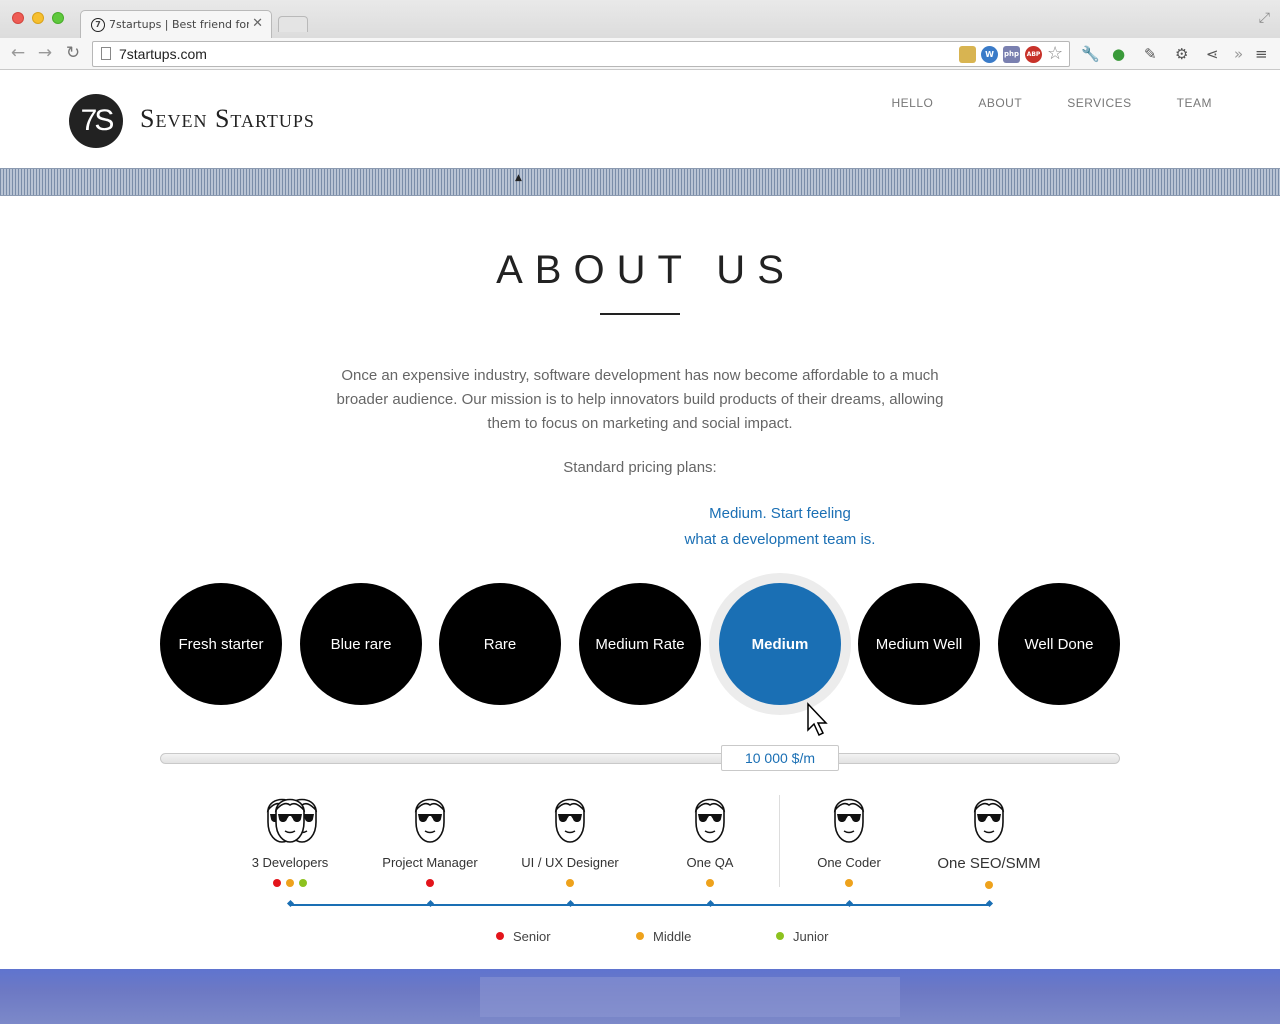  I want to click on legend-junior-label: Junior, so click(811, 936).